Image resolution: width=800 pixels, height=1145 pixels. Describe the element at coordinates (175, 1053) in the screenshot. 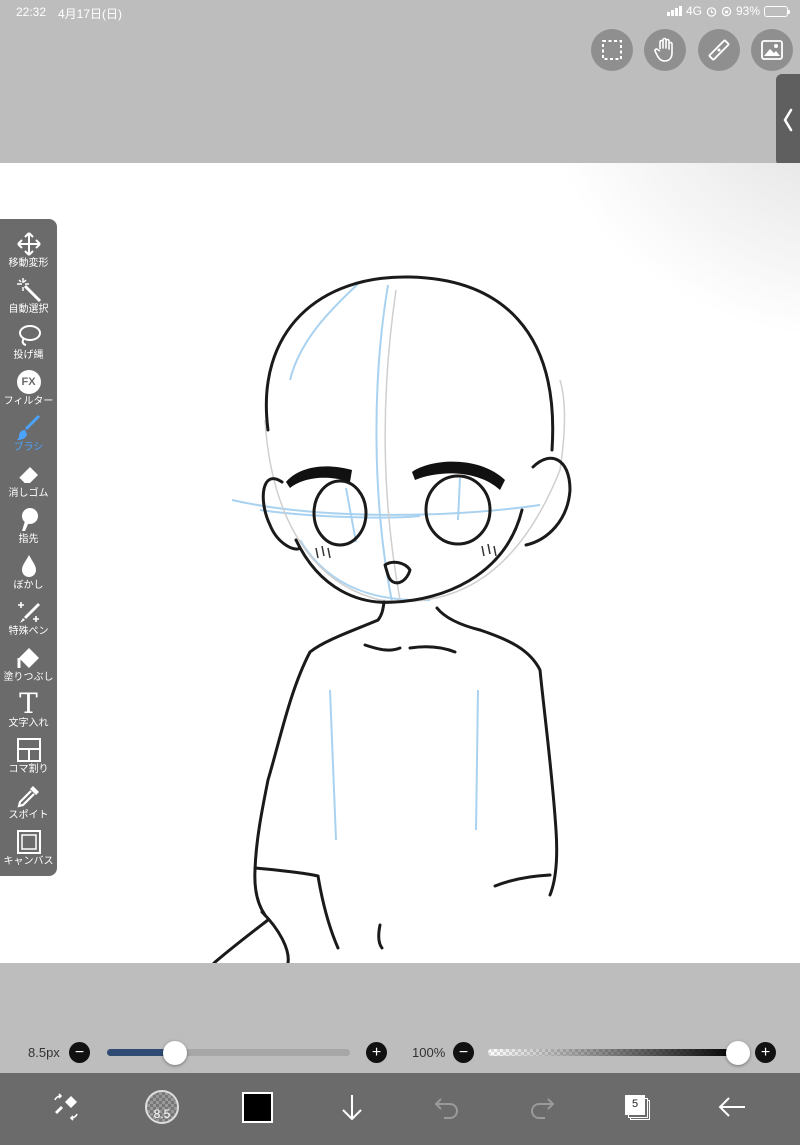

I see `brush-size-knob` at that location.